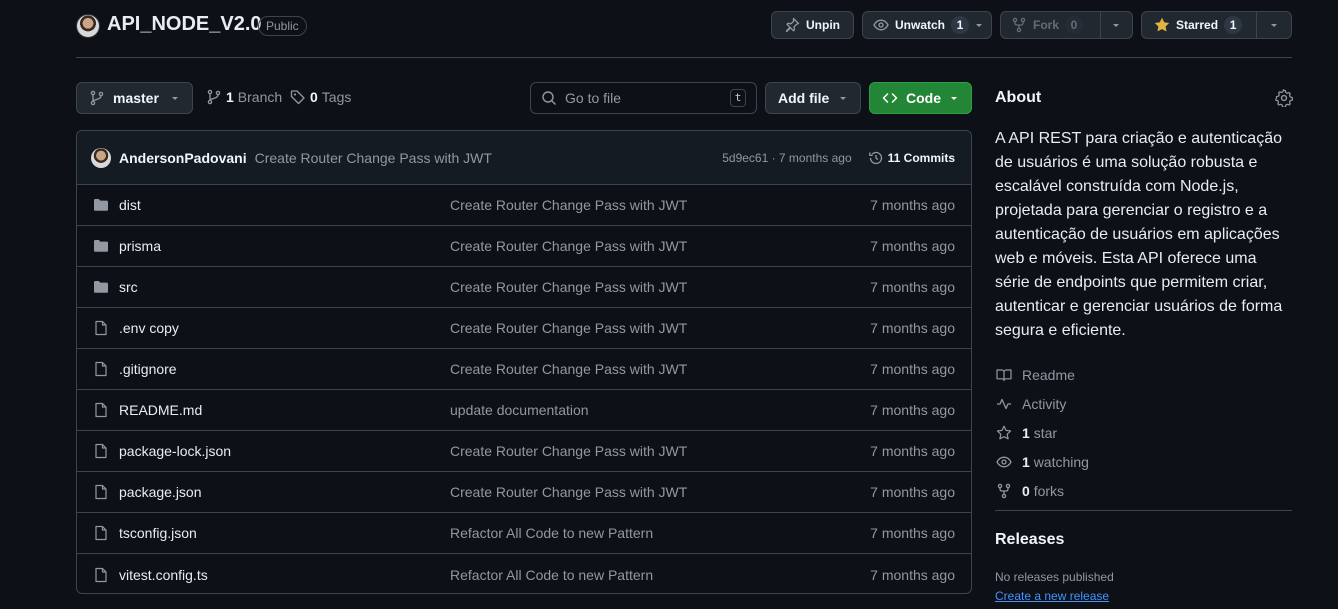 Image resolution: width=1338 pixels, height=609 pixels. Describe the element at coordinates (1052, 596) in the screenshot. I see `create-release-link: Create a new release` at that location.